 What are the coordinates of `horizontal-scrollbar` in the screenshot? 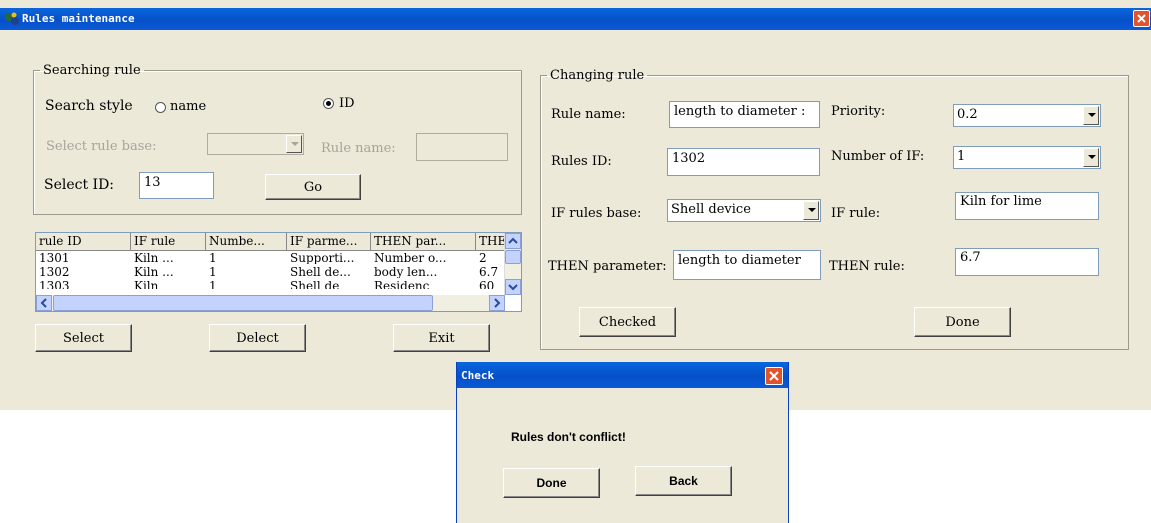 It's located at (270, 303).